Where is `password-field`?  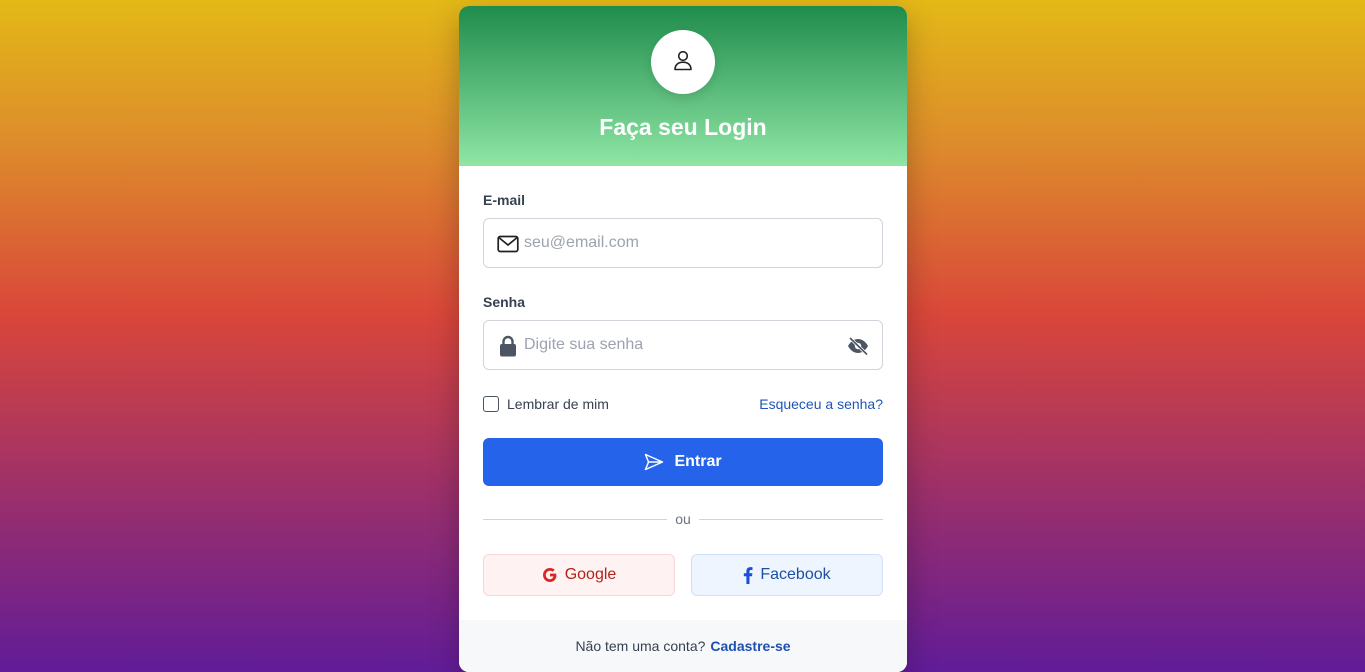 password-field is located at coordinates (683, 345).